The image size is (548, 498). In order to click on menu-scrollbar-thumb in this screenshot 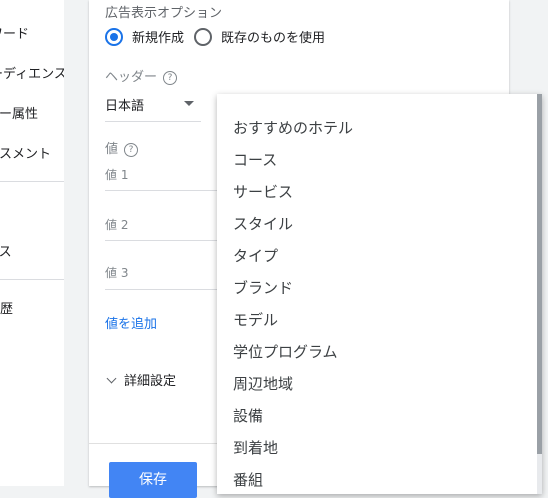, I will do `click(539, 274)`.